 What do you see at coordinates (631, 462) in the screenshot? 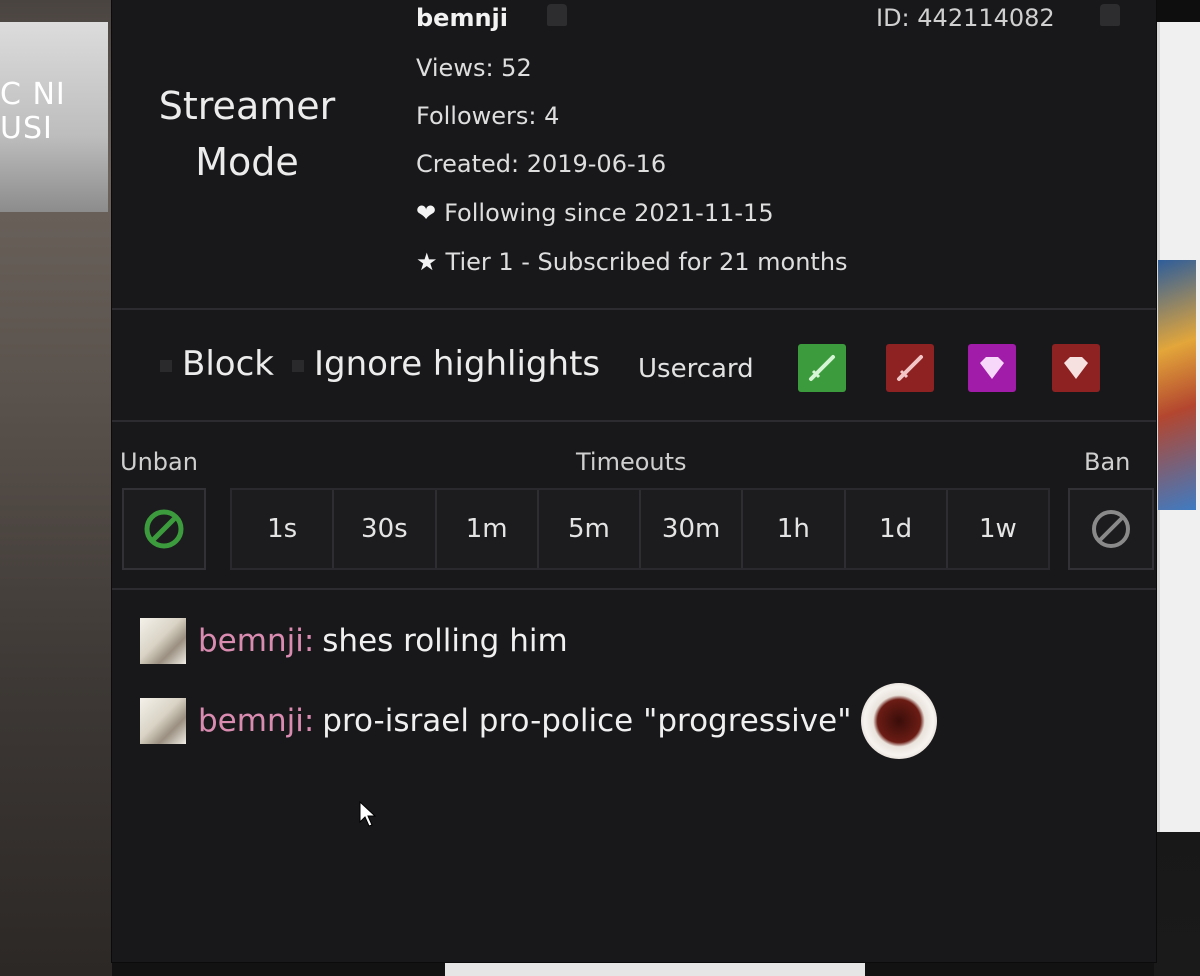
I see `timeouts-label: Timeouts` at bounding box center [631, 462].